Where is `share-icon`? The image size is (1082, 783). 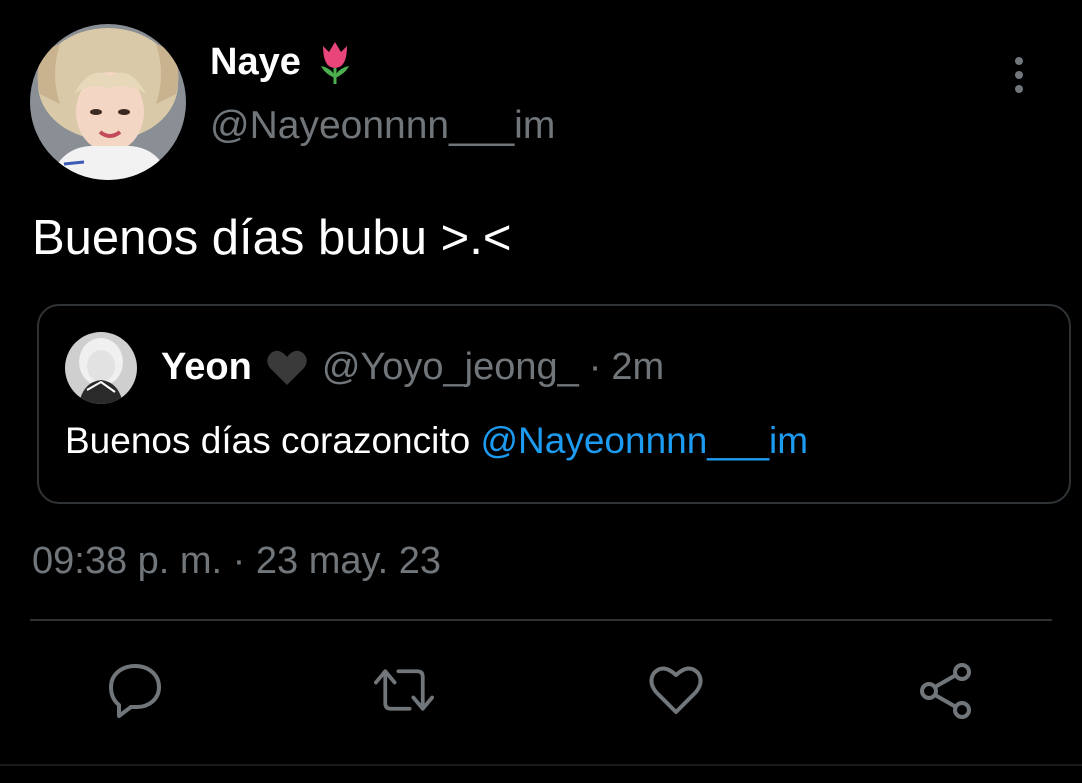
share-icon is located at coordinates (945, 691).